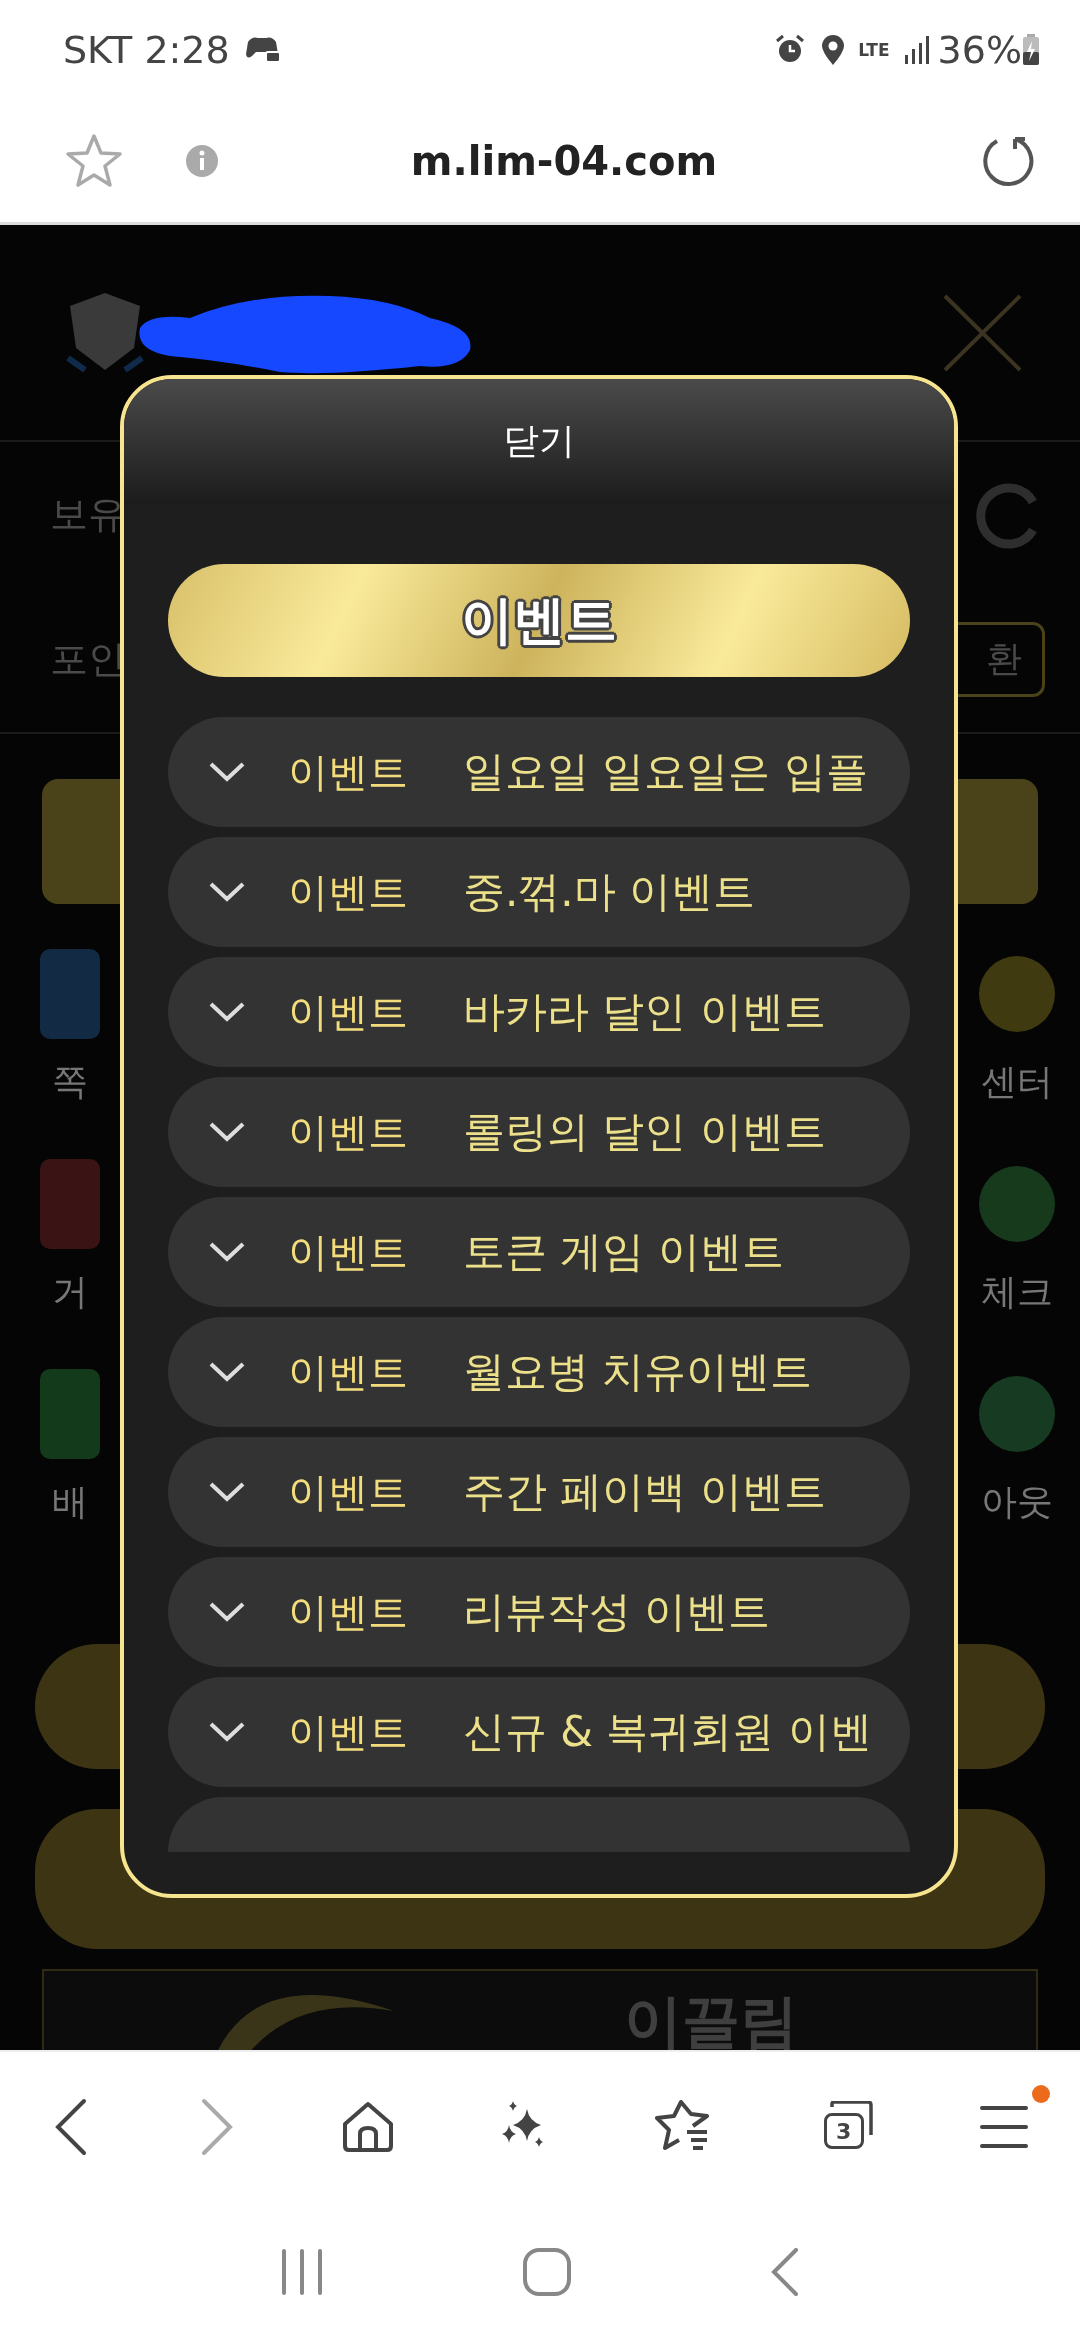 Image resolution: width=1080 pixels, height=2340 pixels. I want to click on event-item: 이벤트 월요병 치유이벤트, so click(539, 1372).